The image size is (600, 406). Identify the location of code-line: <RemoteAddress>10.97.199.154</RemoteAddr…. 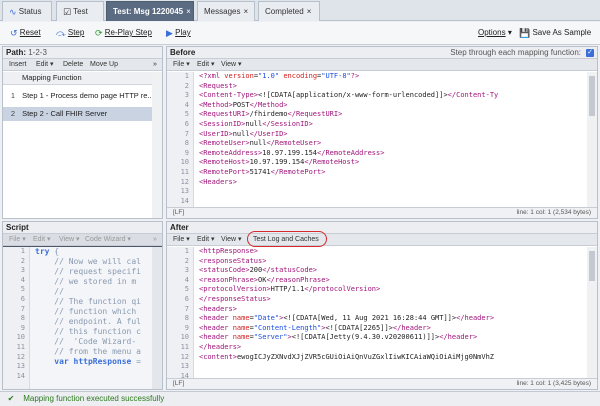
(393, 154).